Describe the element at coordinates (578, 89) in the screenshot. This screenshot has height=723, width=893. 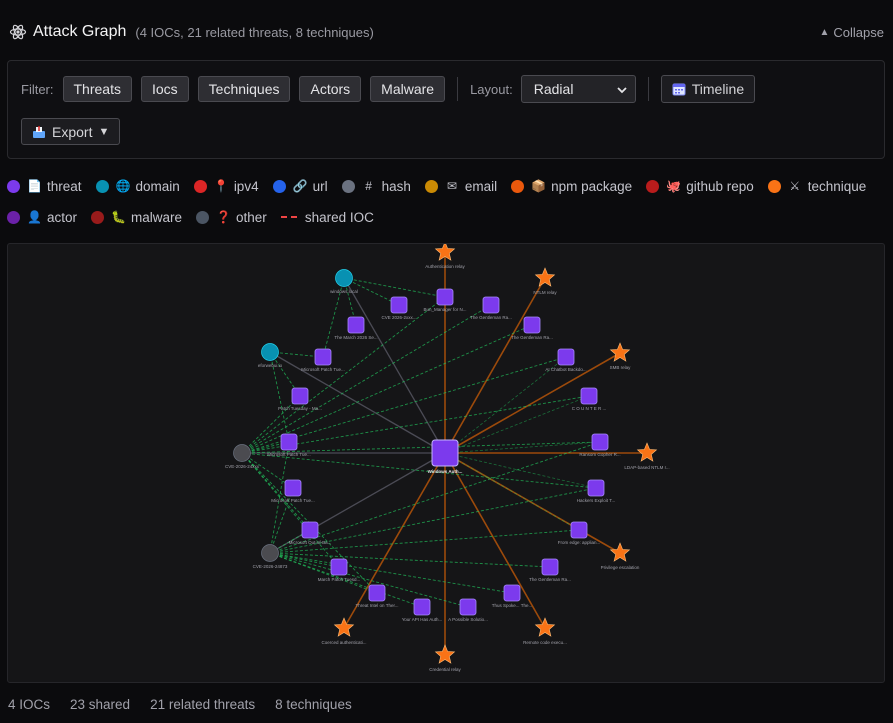
I see `layout-select: Radial` at that location.